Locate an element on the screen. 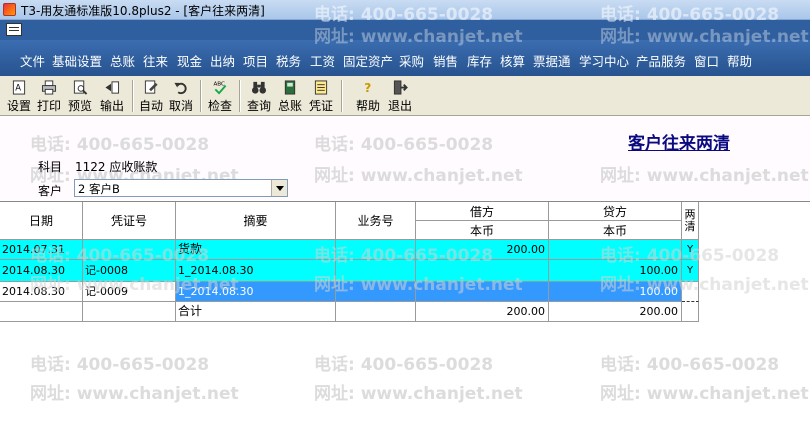 The width and height of the screenshot is (810, 427). cancel-button: 取消 is located at coordinates (181, 96).